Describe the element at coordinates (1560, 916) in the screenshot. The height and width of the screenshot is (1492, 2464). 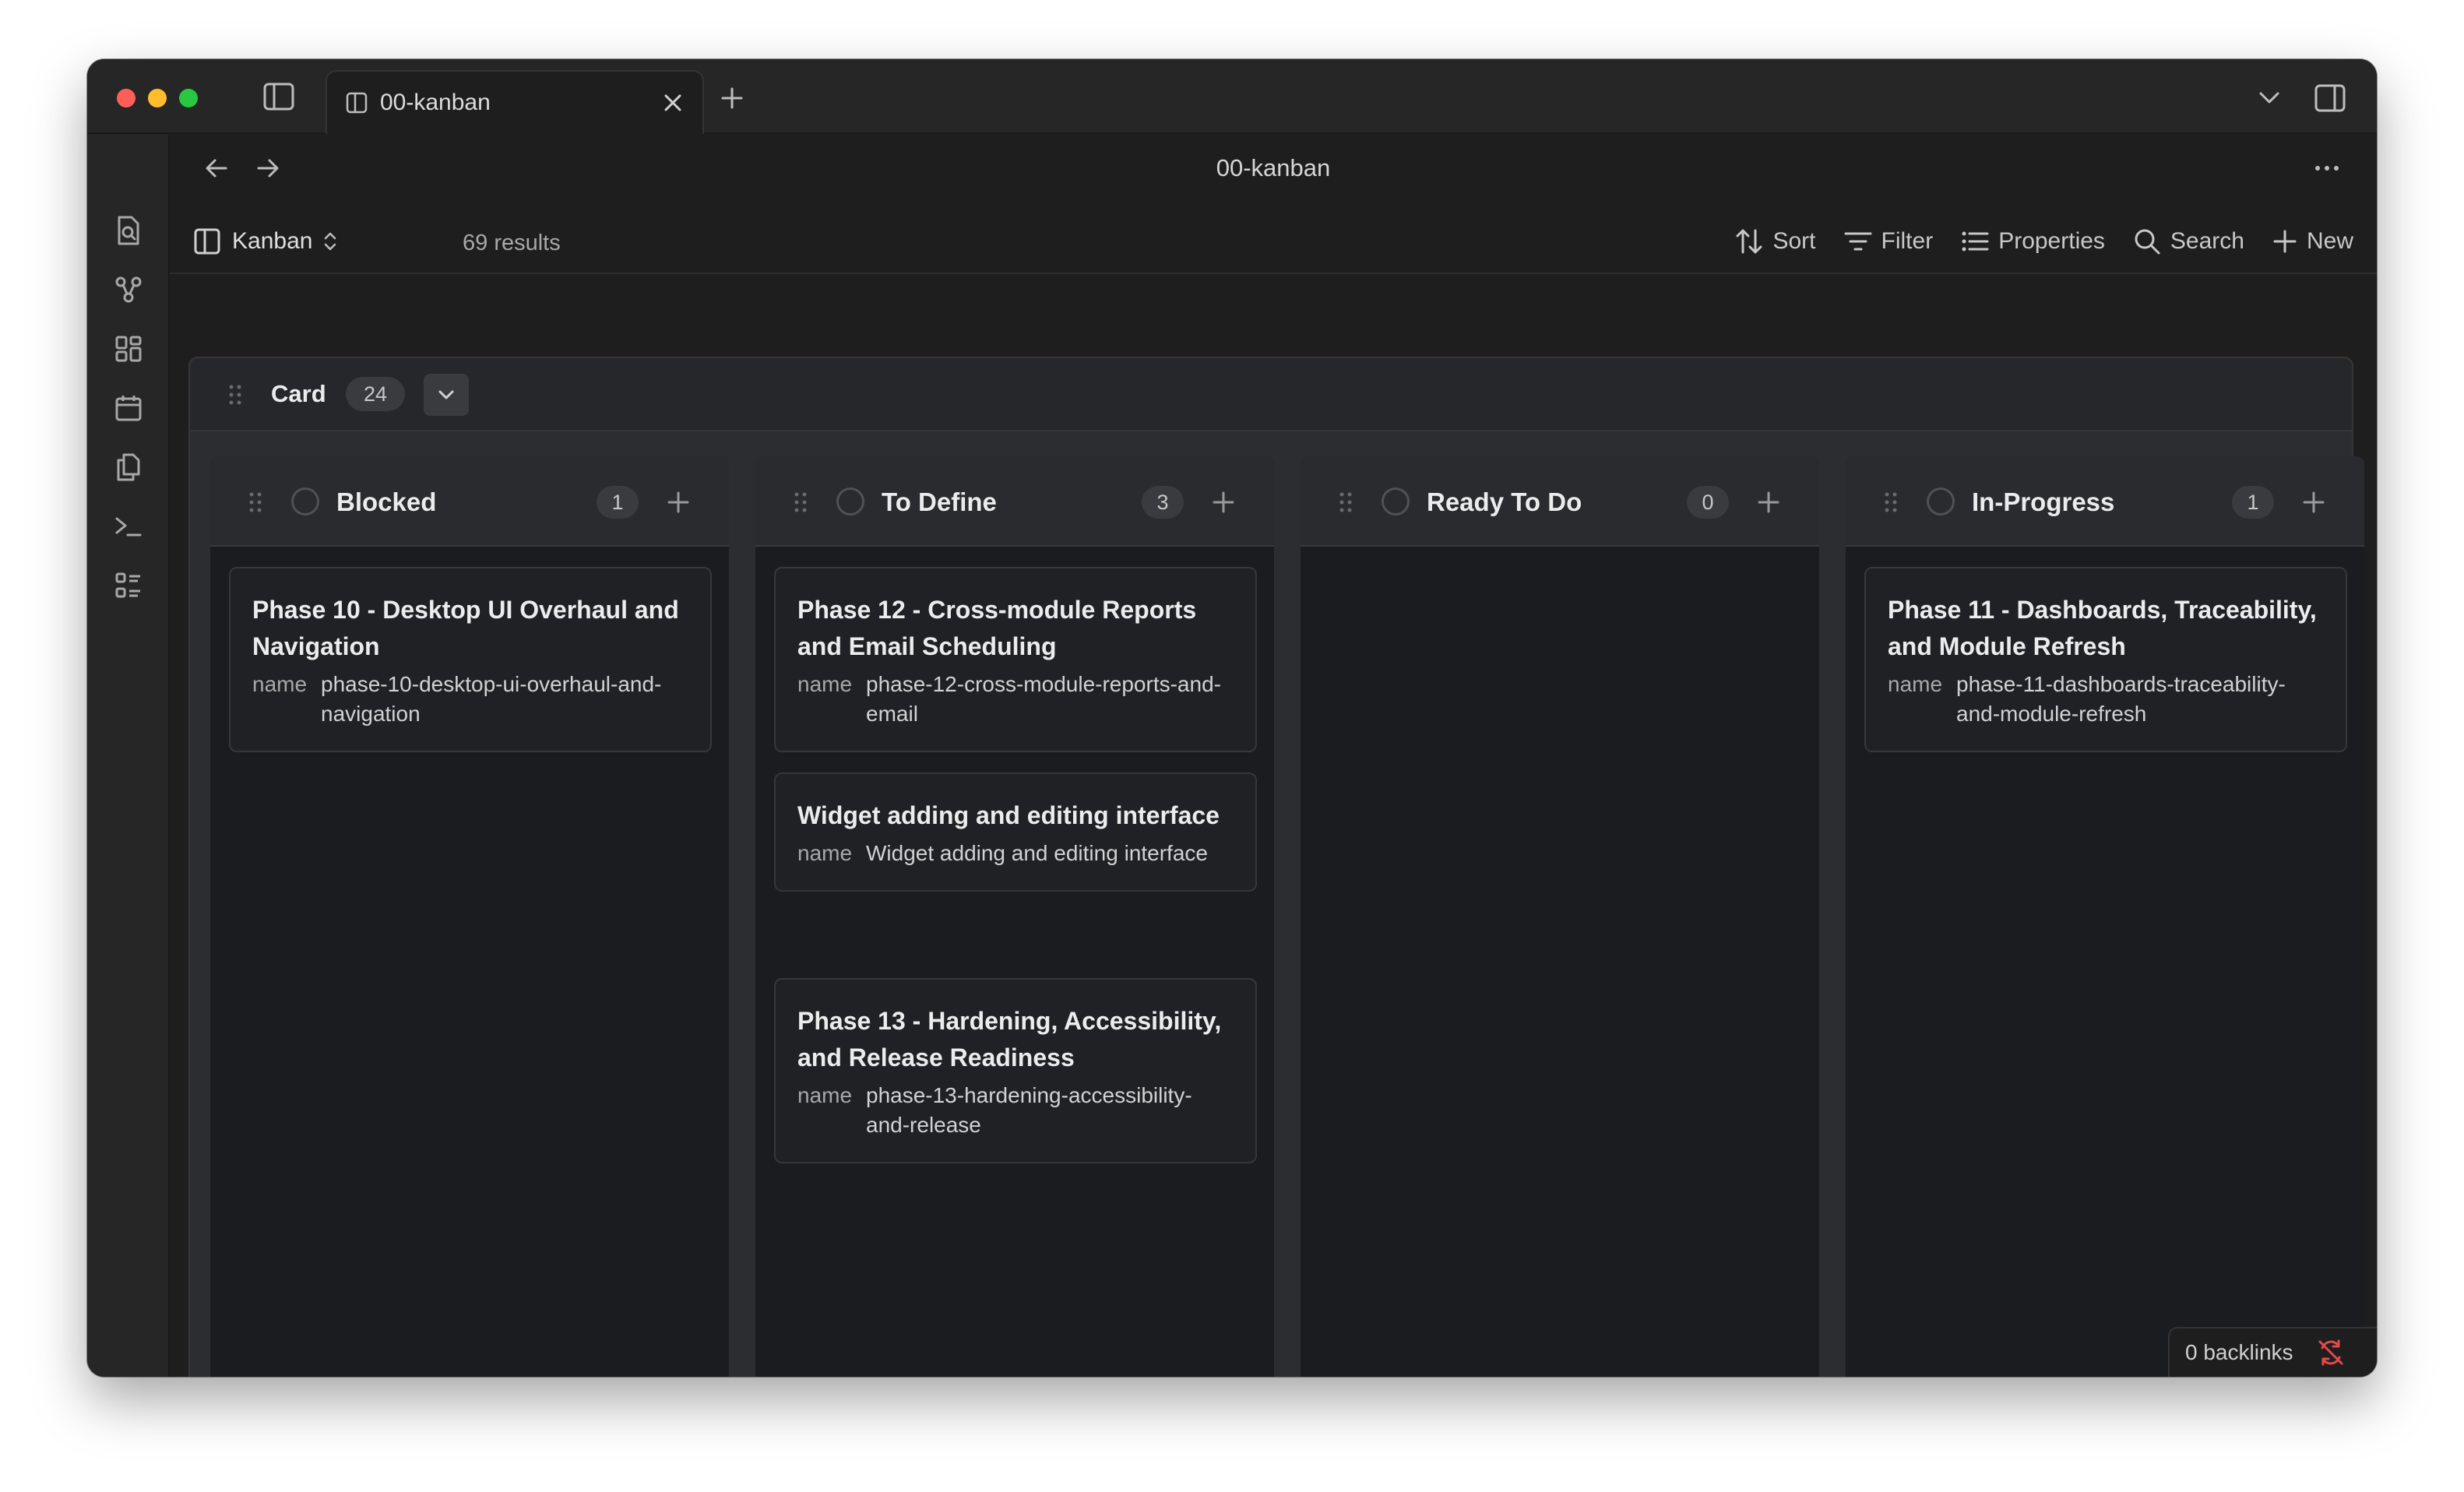
I see `column-ready-to-do: Ready To Do 0` at that location.